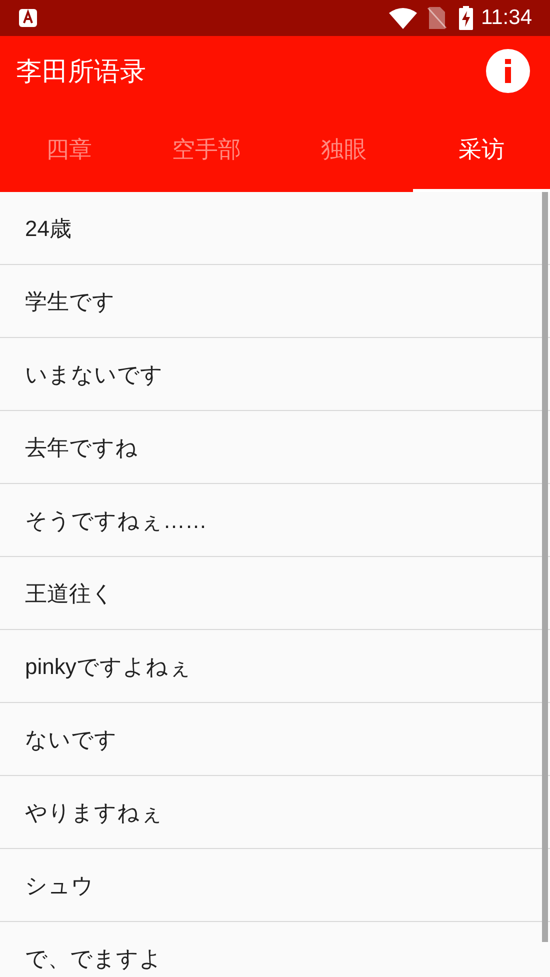  I want to click on list-item: pinkyですよねぇ, so click(108, 666).